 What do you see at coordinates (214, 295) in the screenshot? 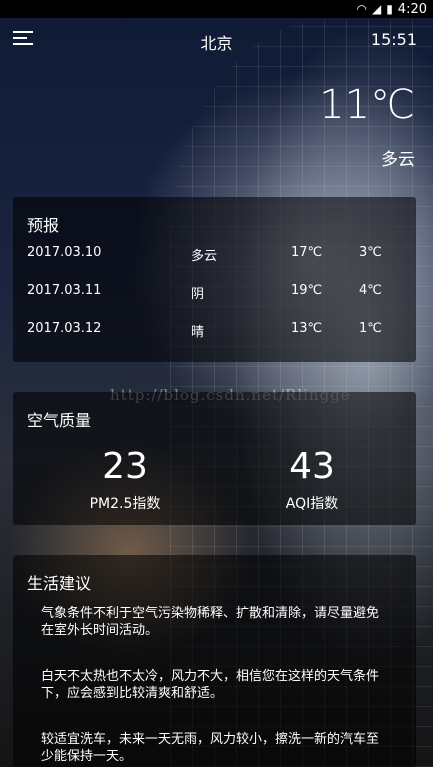
I see `forecast-row: 2017.03.11 阴 19℃ 4℃` at bounding box center [214, 295].